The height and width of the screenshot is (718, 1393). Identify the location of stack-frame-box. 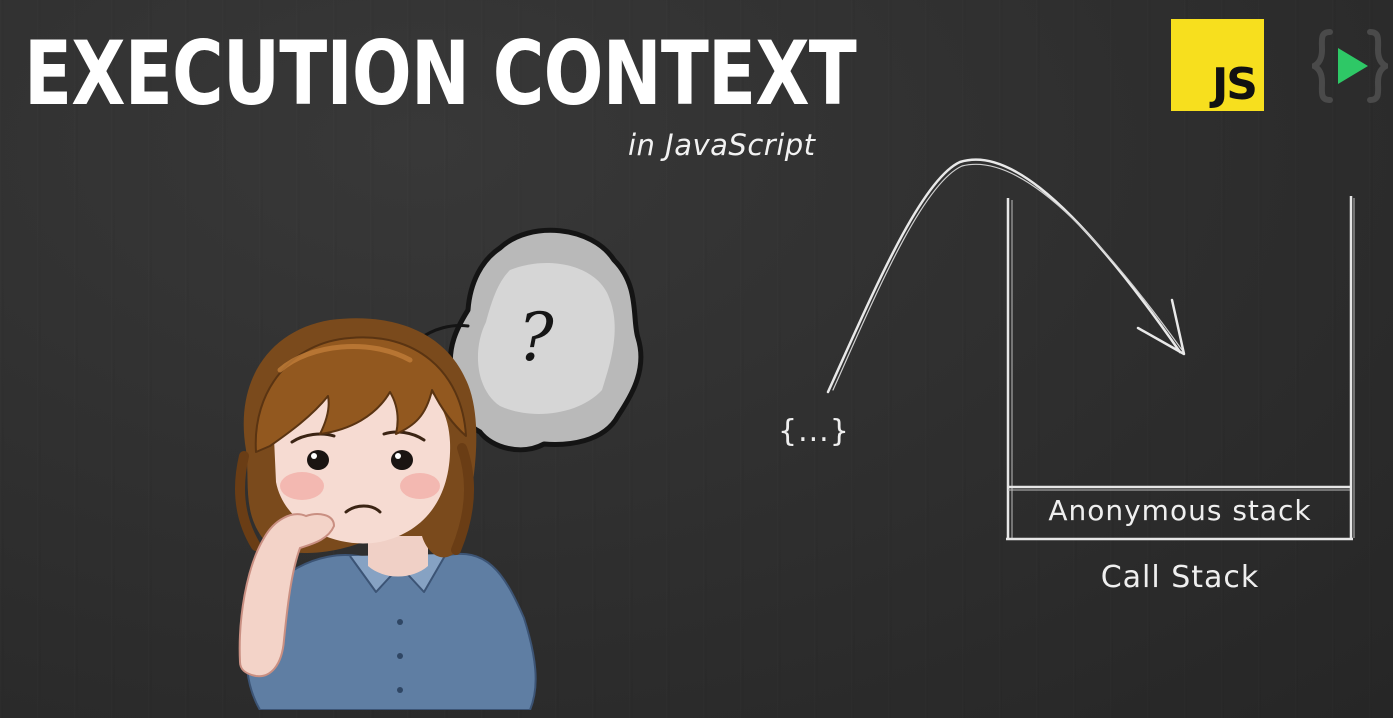
(1180, 488).